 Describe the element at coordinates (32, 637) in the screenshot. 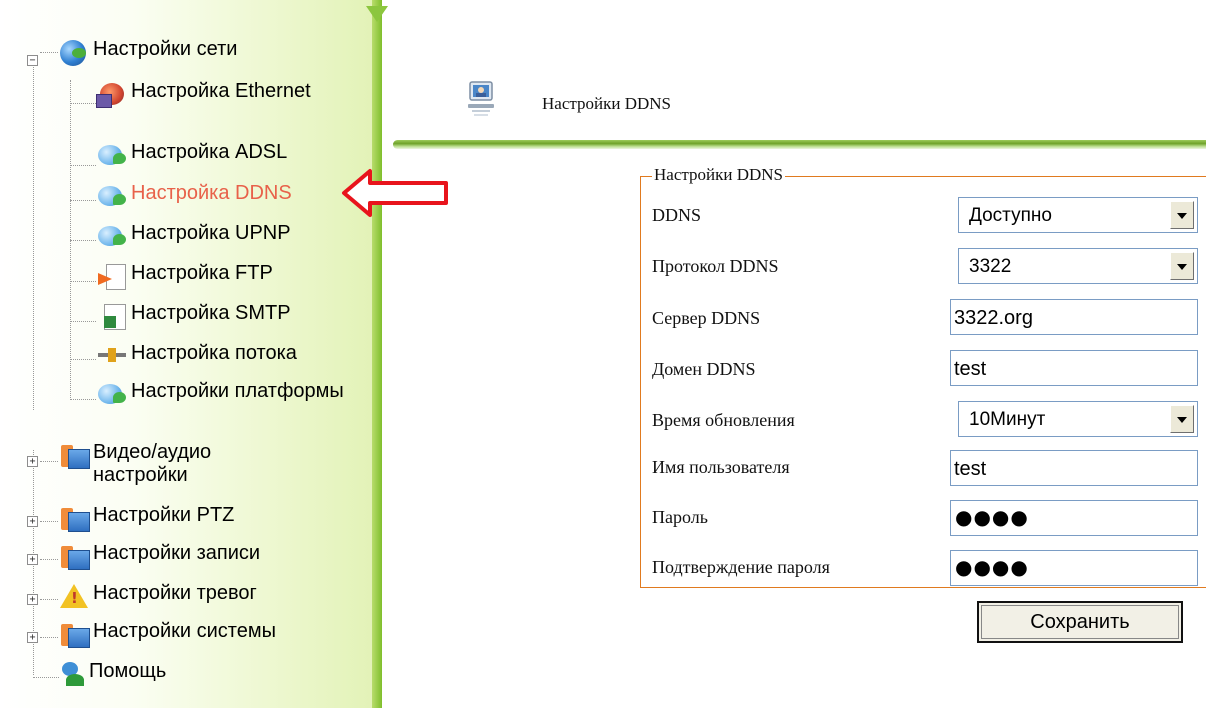

I see `expand-toggle-system: +` at that location.